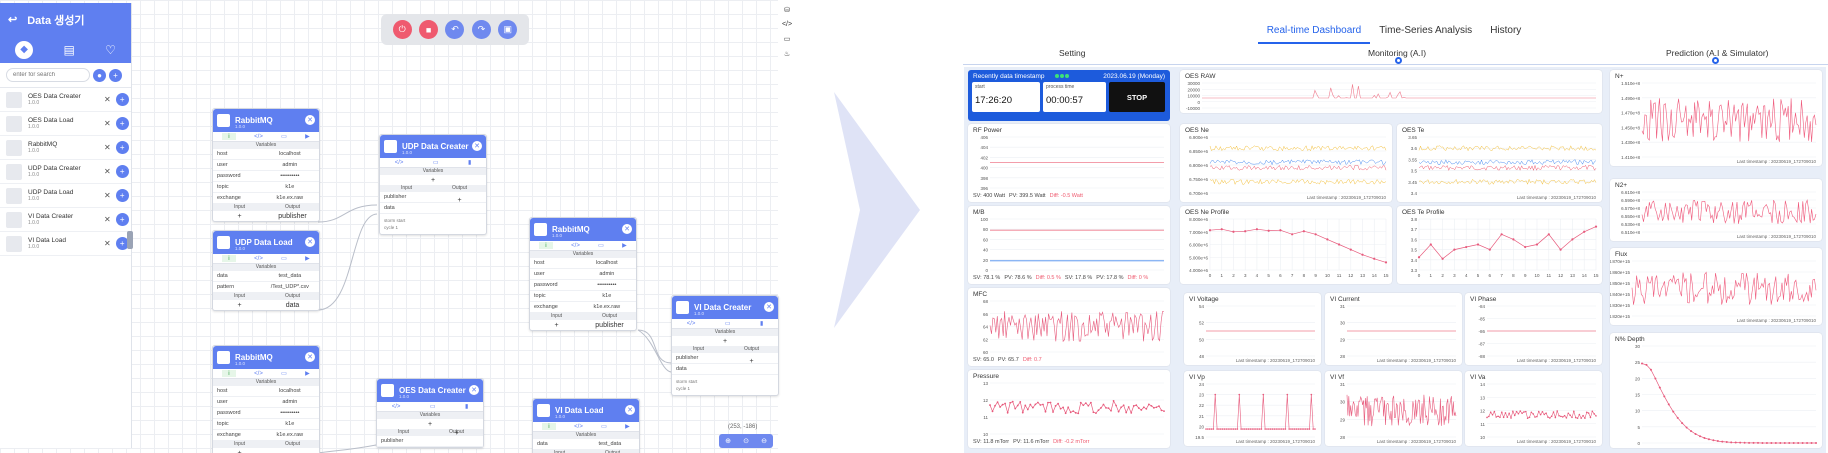 The width and height of the screenshot is (1828, 453). Describe the element at coordinates (99, 75) in the screenshot. I see `user-icon: ●` at that location.